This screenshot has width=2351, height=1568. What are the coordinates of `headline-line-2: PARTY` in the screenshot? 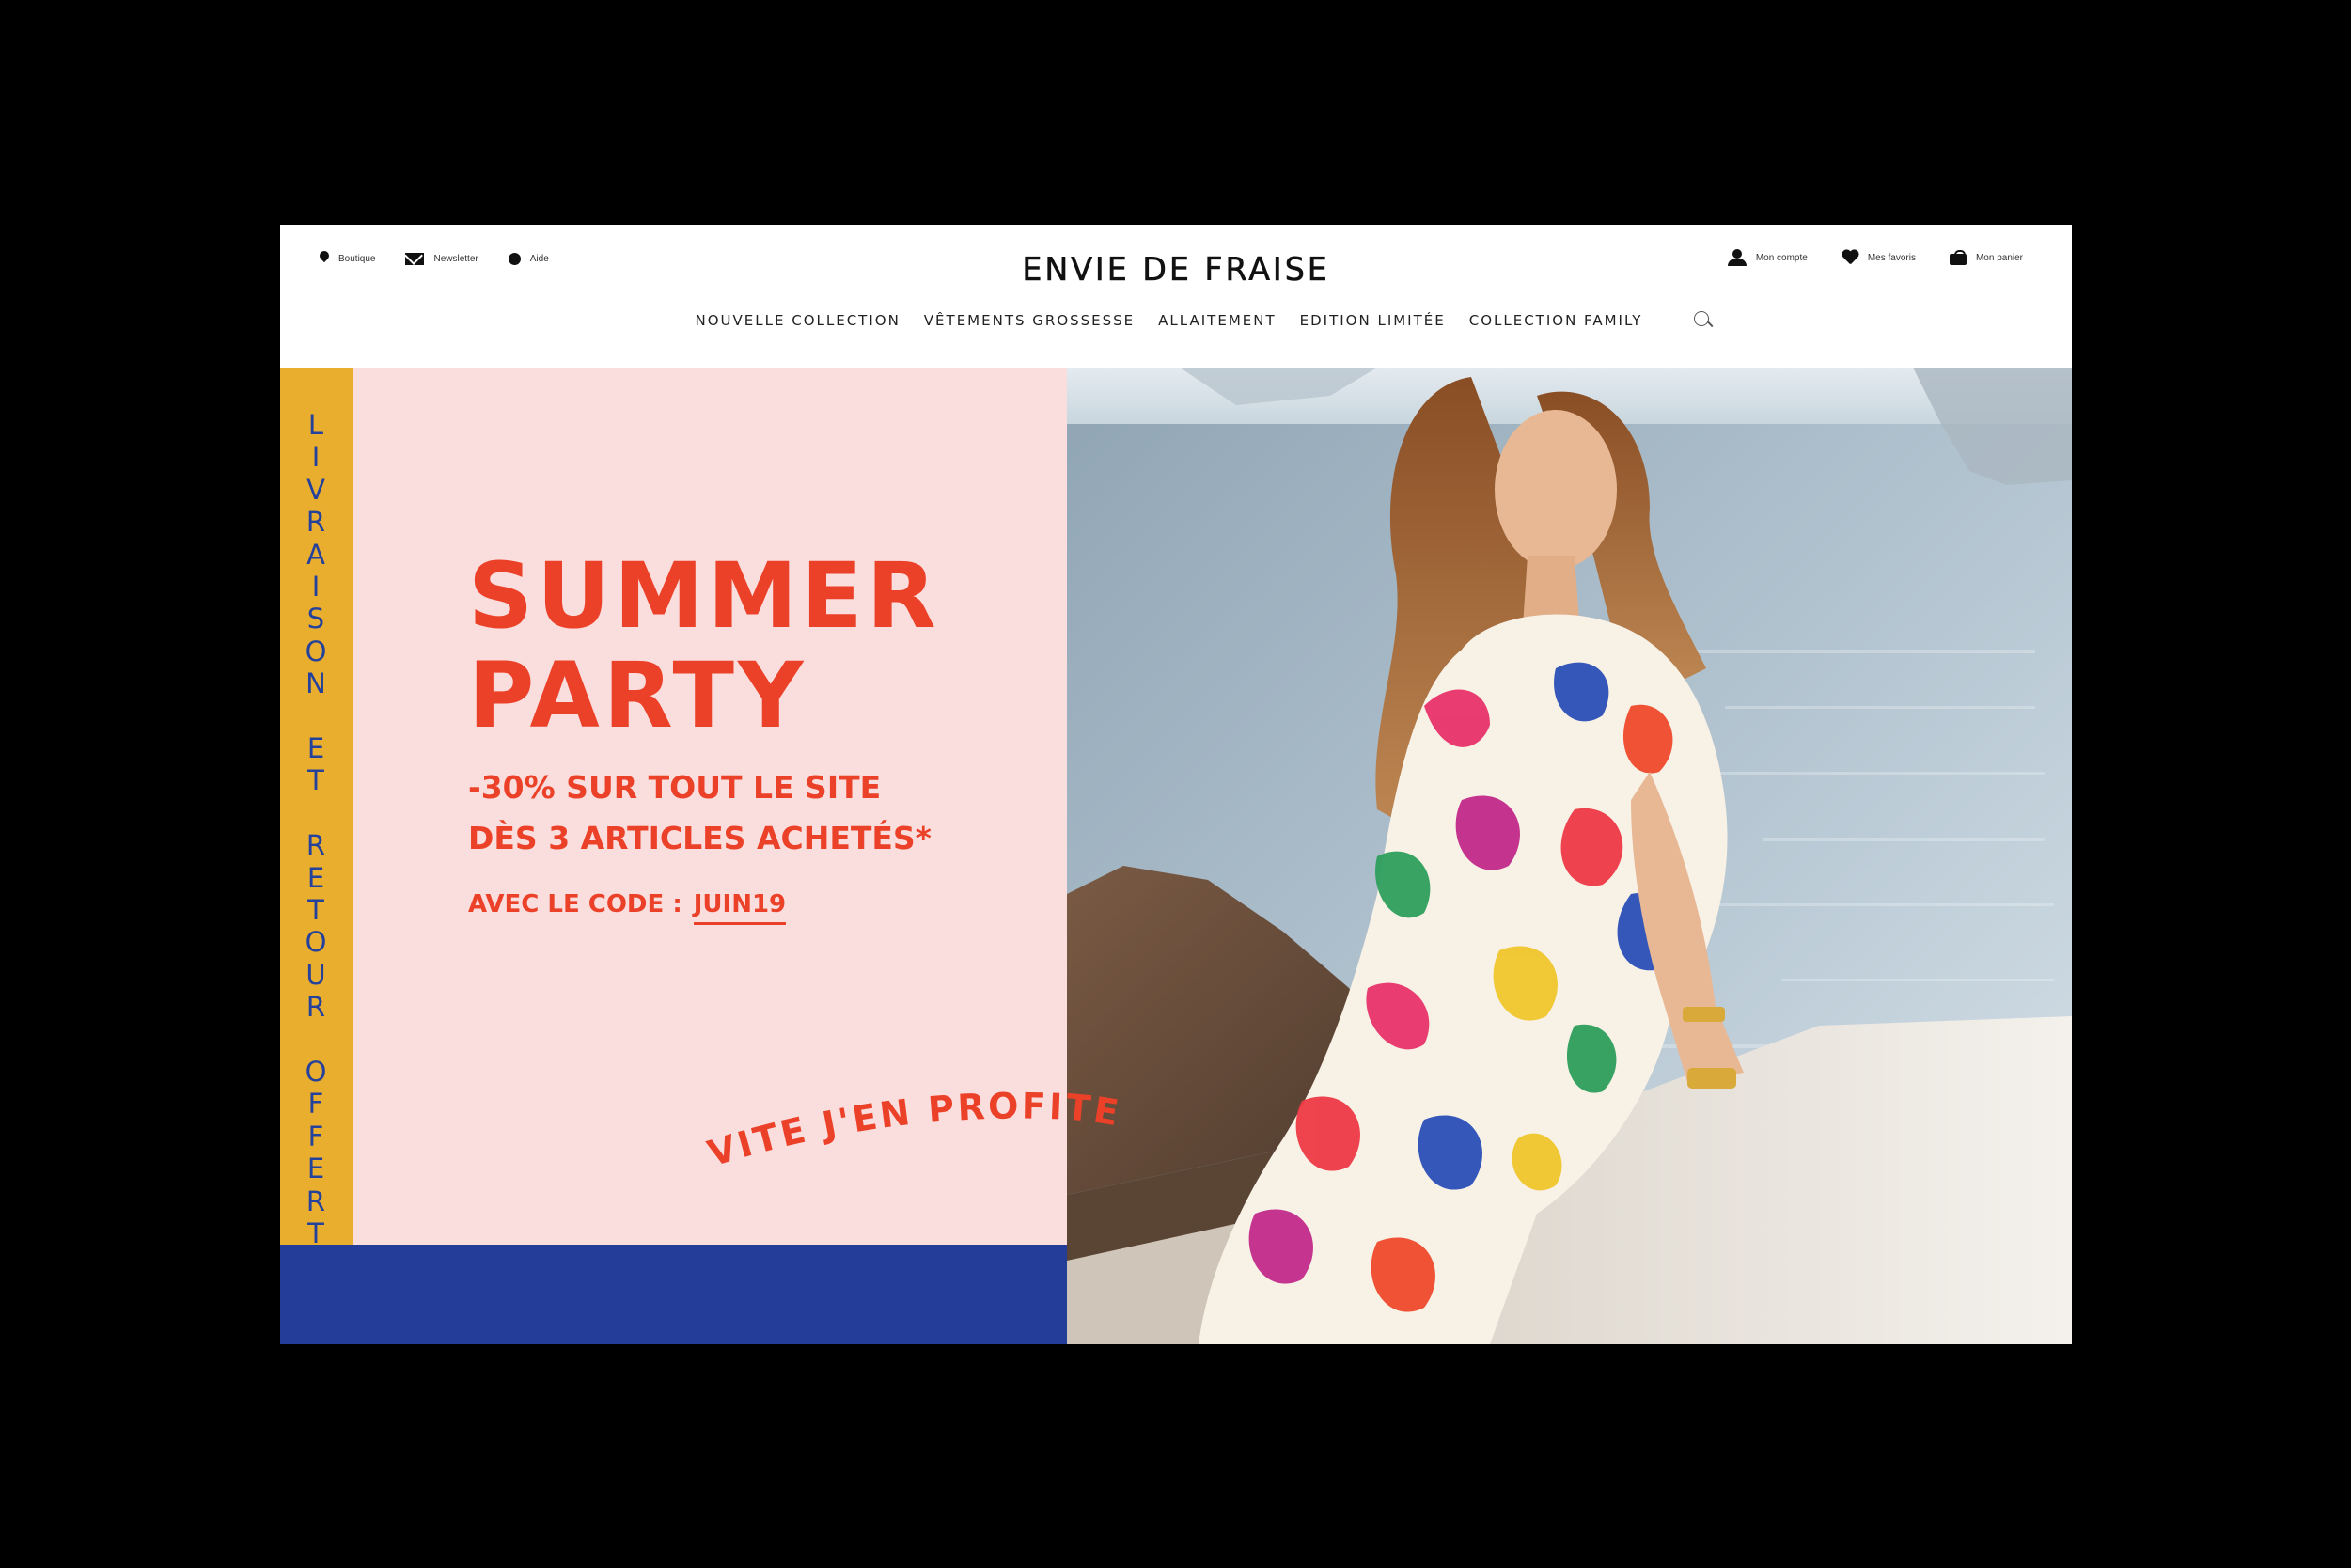 It's located at (637, 695).